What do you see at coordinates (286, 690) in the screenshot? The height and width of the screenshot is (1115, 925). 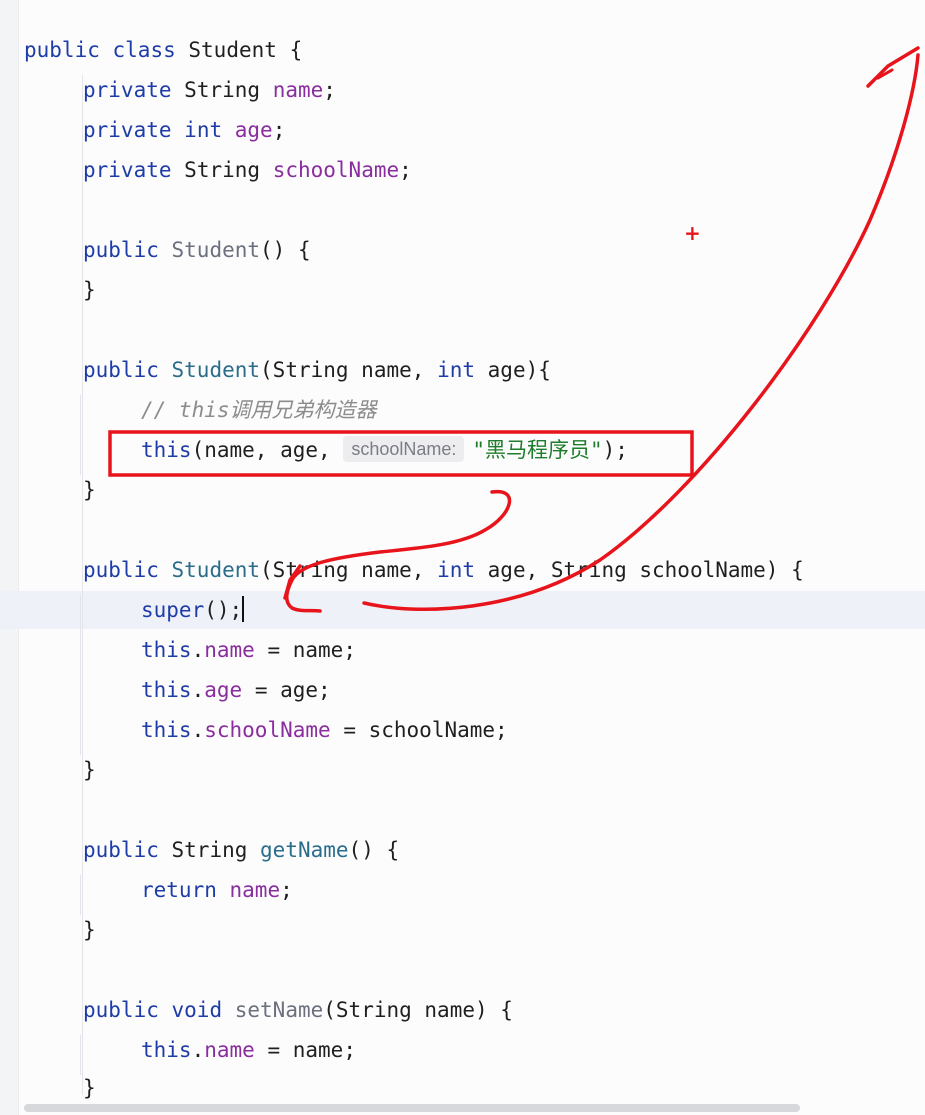 I see `punct: = age;` at bounding box center [286, 690].